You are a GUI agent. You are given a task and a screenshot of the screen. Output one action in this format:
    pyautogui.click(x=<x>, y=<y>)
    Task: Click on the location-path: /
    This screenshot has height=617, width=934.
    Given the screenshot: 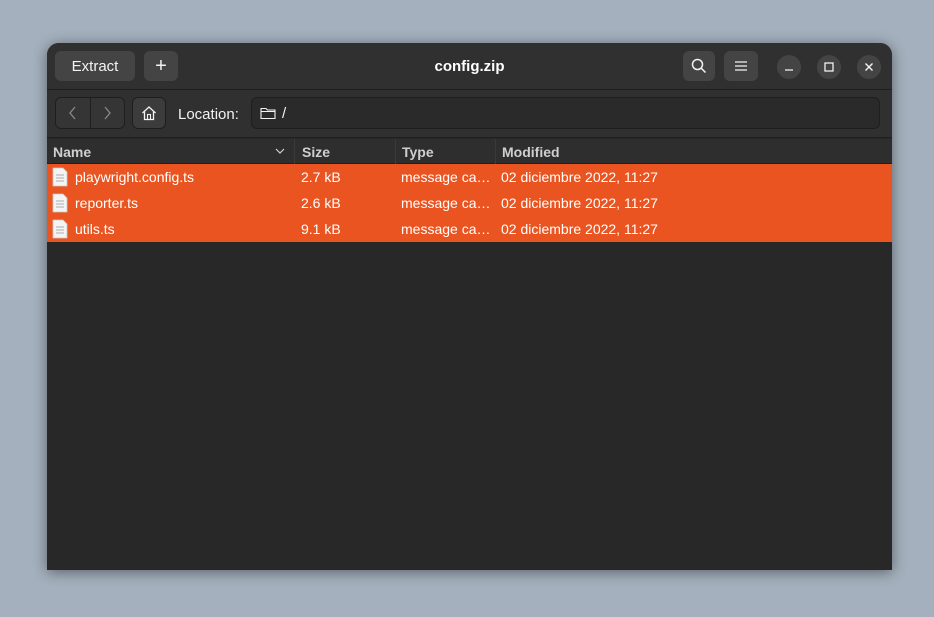 What is the action you would take?
    pyautogui.click(x=284, y=113)
    